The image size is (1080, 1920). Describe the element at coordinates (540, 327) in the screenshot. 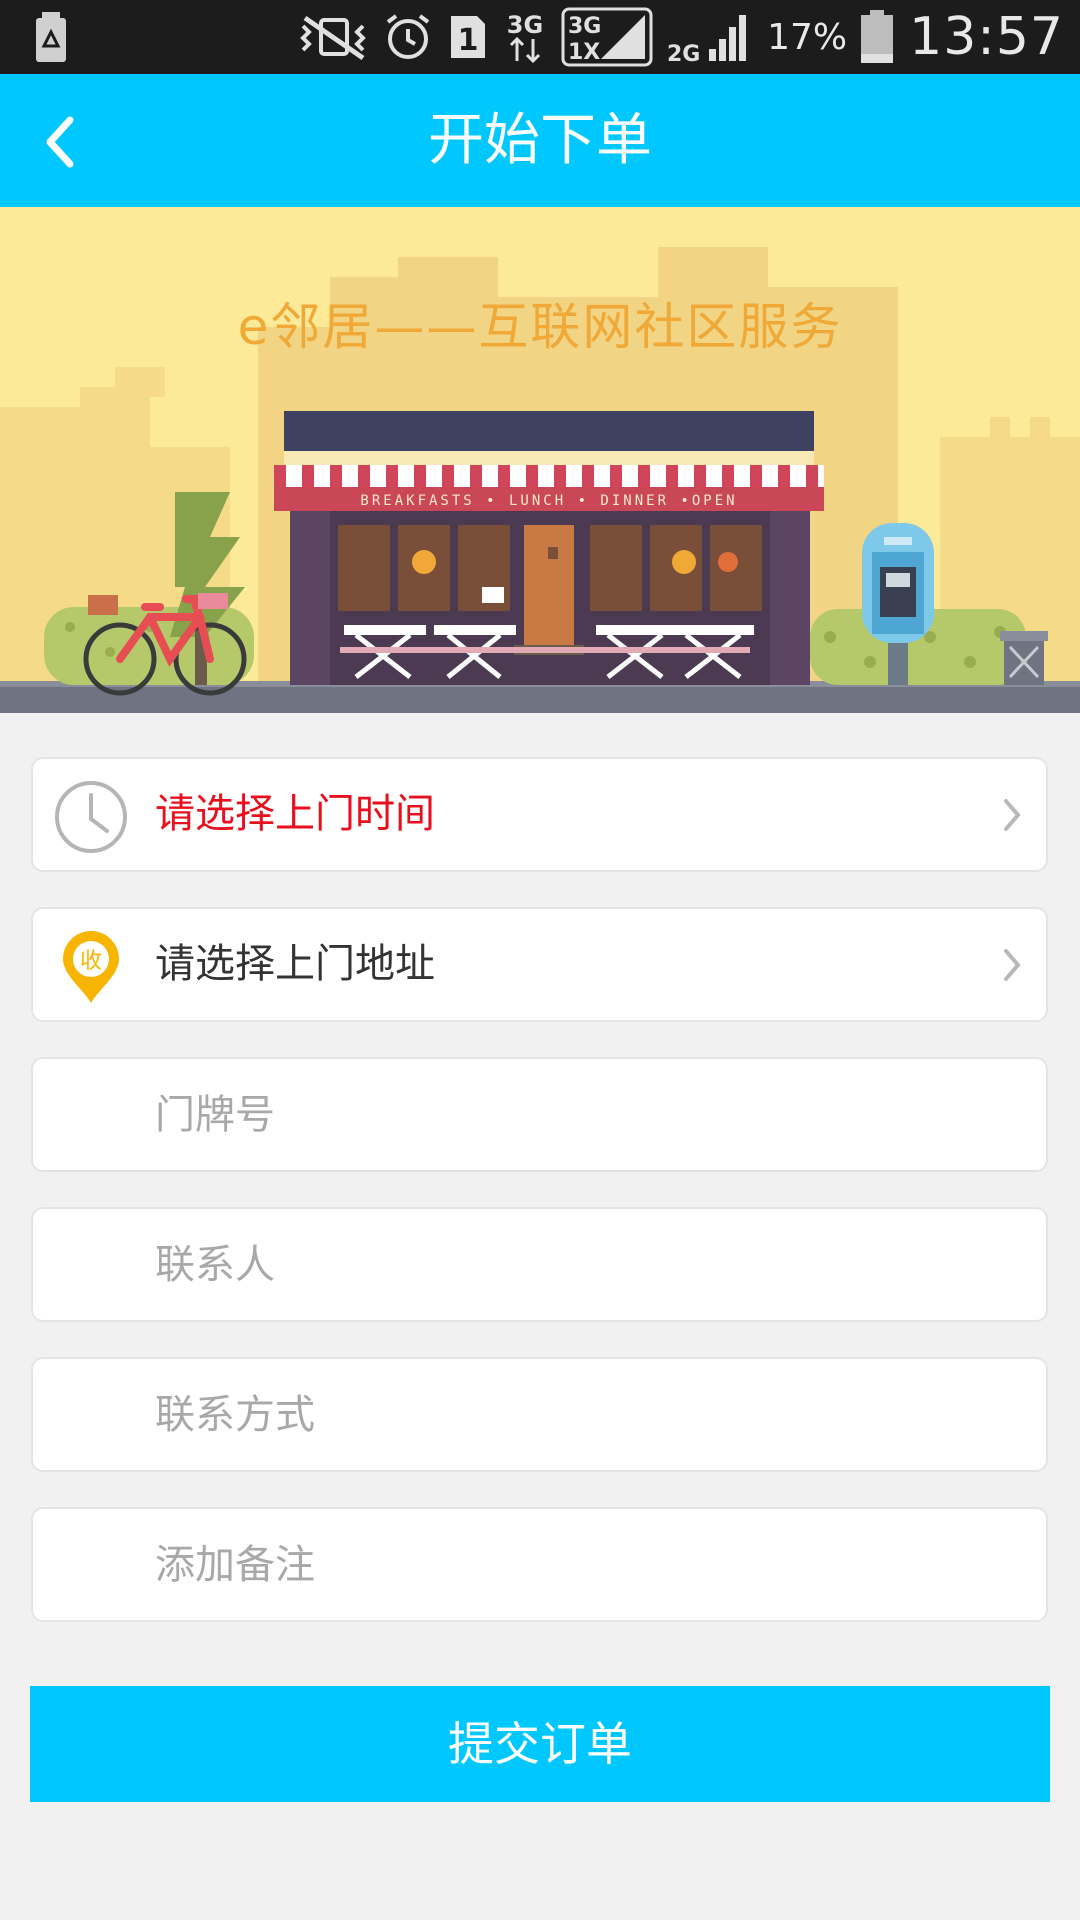

I see `banner-slogan: e邻居——互联网社区服务` at that location.